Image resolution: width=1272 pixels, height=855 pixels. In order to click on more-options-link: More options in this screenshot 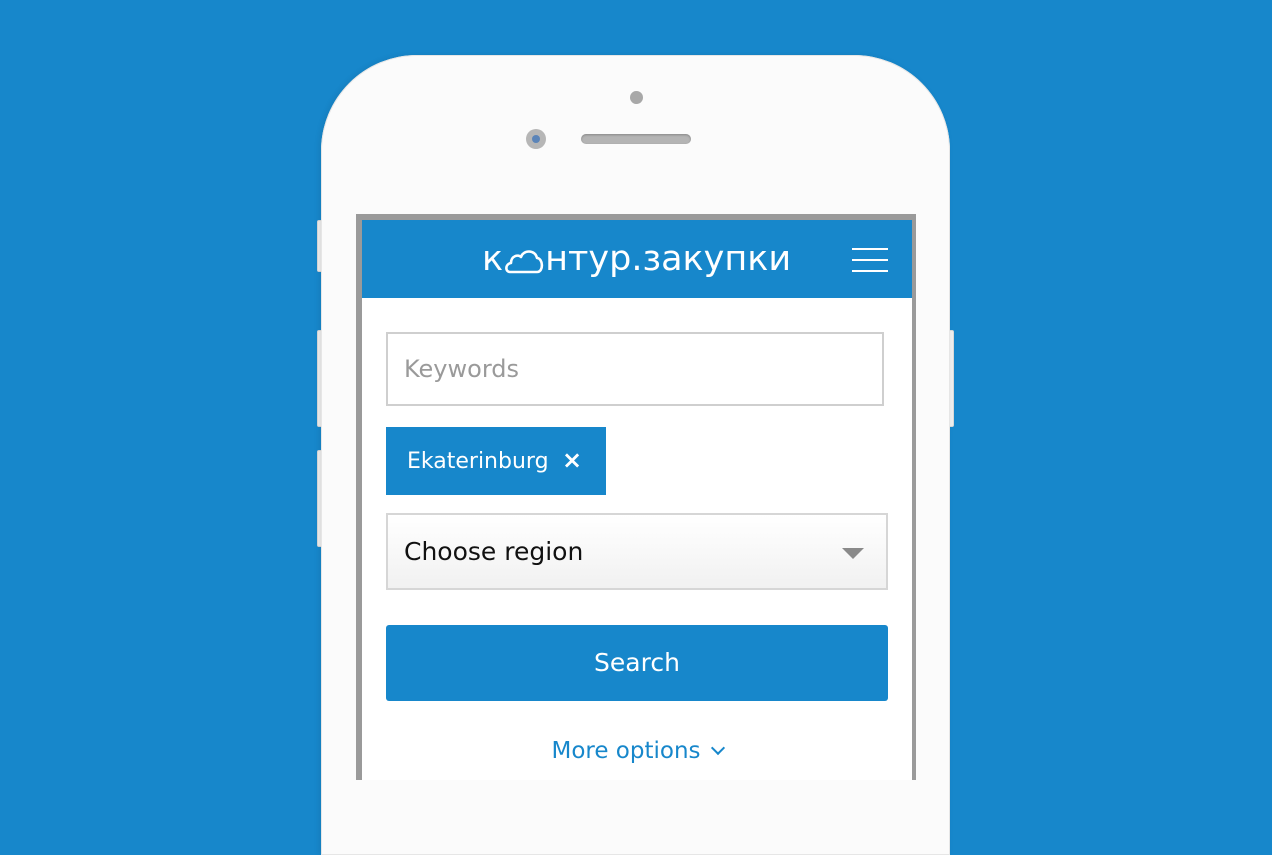, I will do `click(637, 751)`.